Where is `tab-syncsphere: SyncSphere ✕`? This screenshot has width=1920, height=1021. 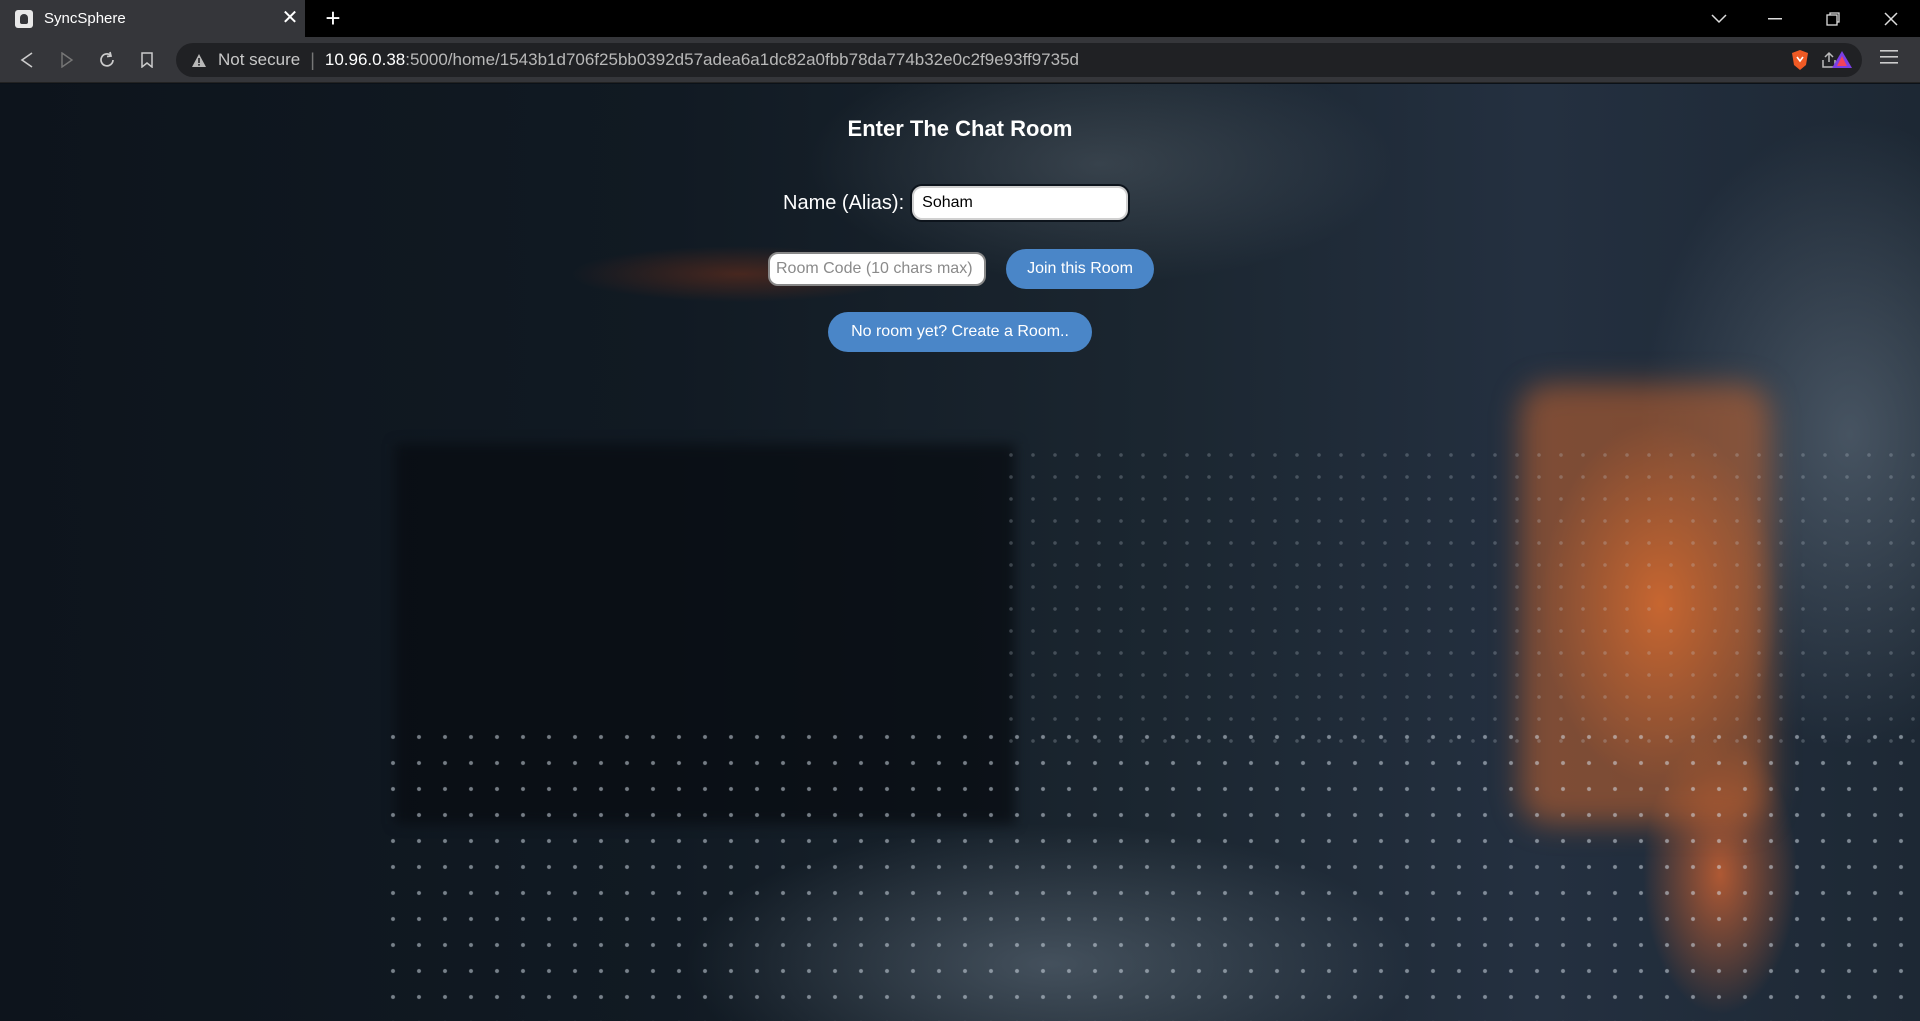
tab-syncsphere: SyncSphere ✕ is located at coordinates (152, 18).